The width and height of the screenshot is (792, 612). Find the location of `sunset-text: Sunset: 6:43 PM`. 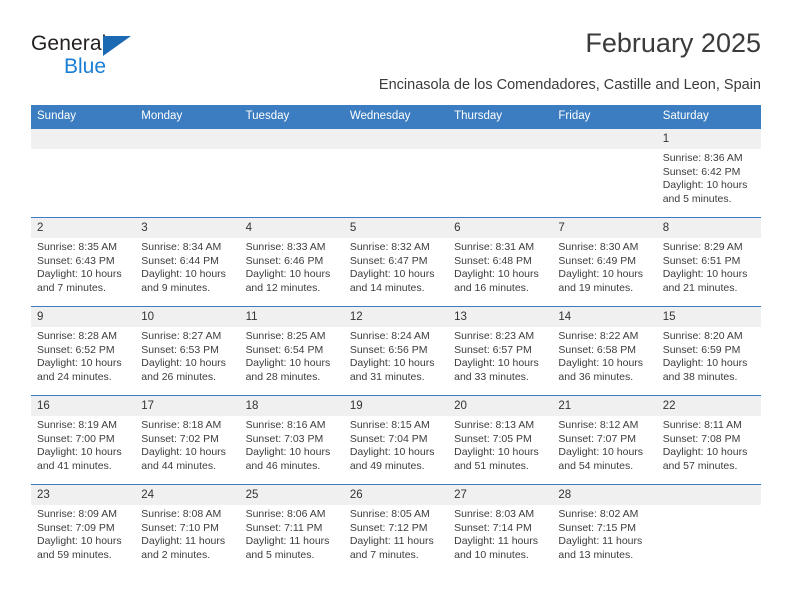

sunset-text: Sunset: 6:43 PM is located at coordinates (76, 260).